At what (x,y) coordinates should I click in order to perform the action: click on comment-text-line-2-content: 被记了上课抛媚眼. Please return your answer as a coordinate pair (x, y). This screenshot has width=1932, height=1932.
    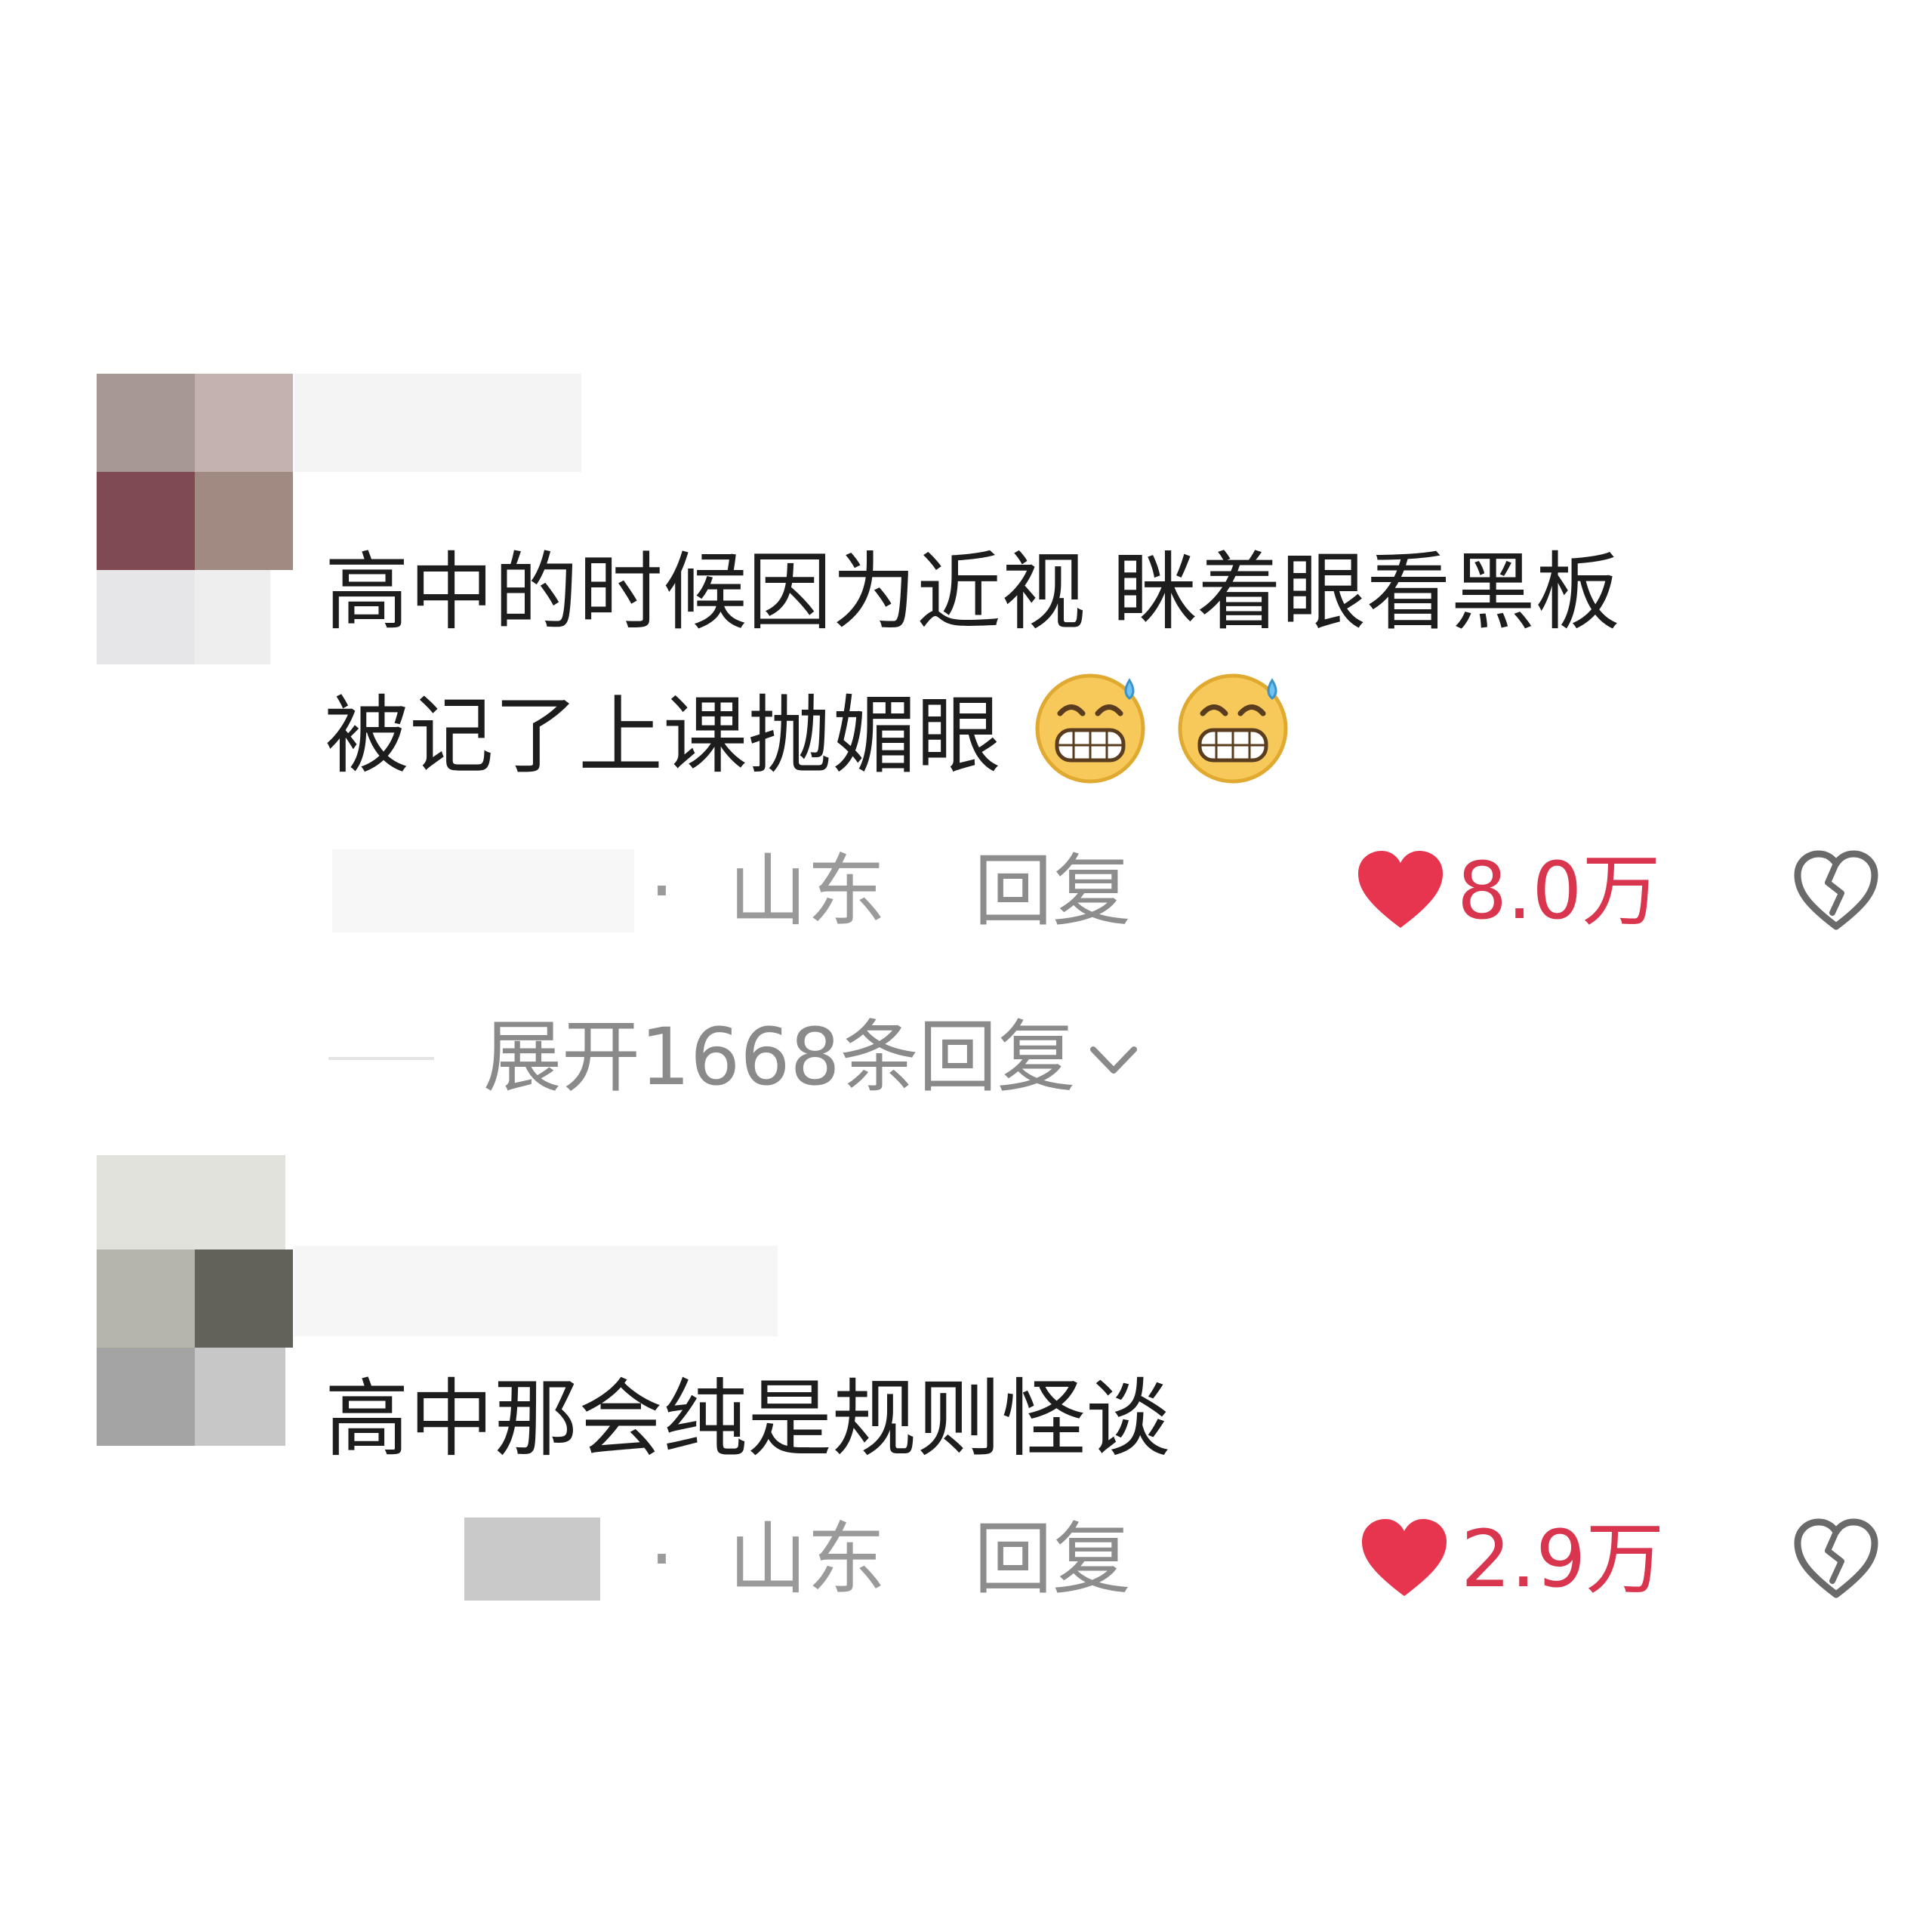
    Looking at the image, I should click on (663, 736).